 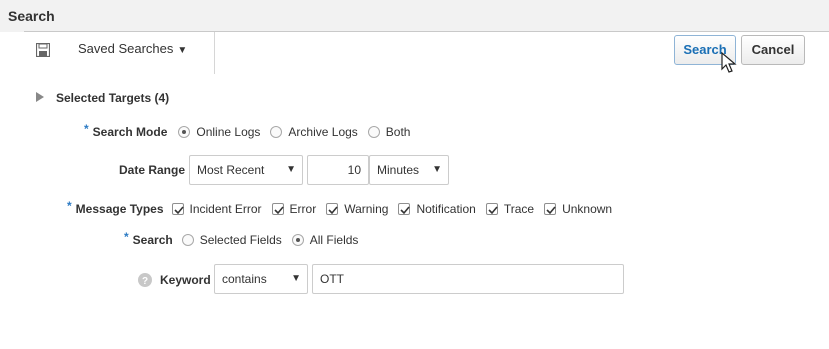 I want to click on message-type-warning: Warning, so click(x=357, y=209).